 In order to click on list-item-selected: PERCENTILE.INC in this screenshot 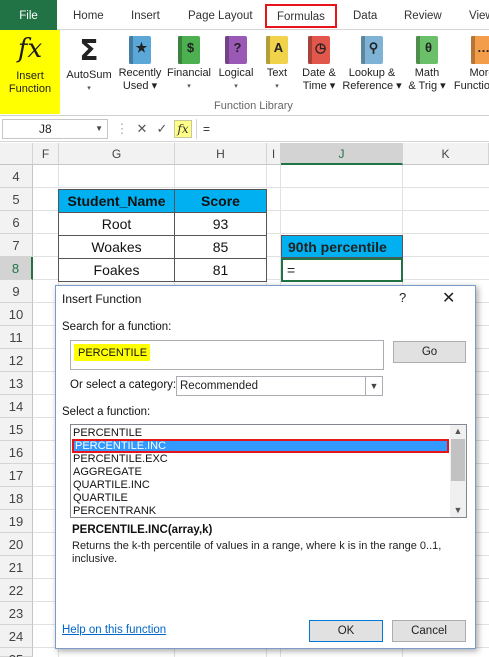, I will do `click(260, 446)`.